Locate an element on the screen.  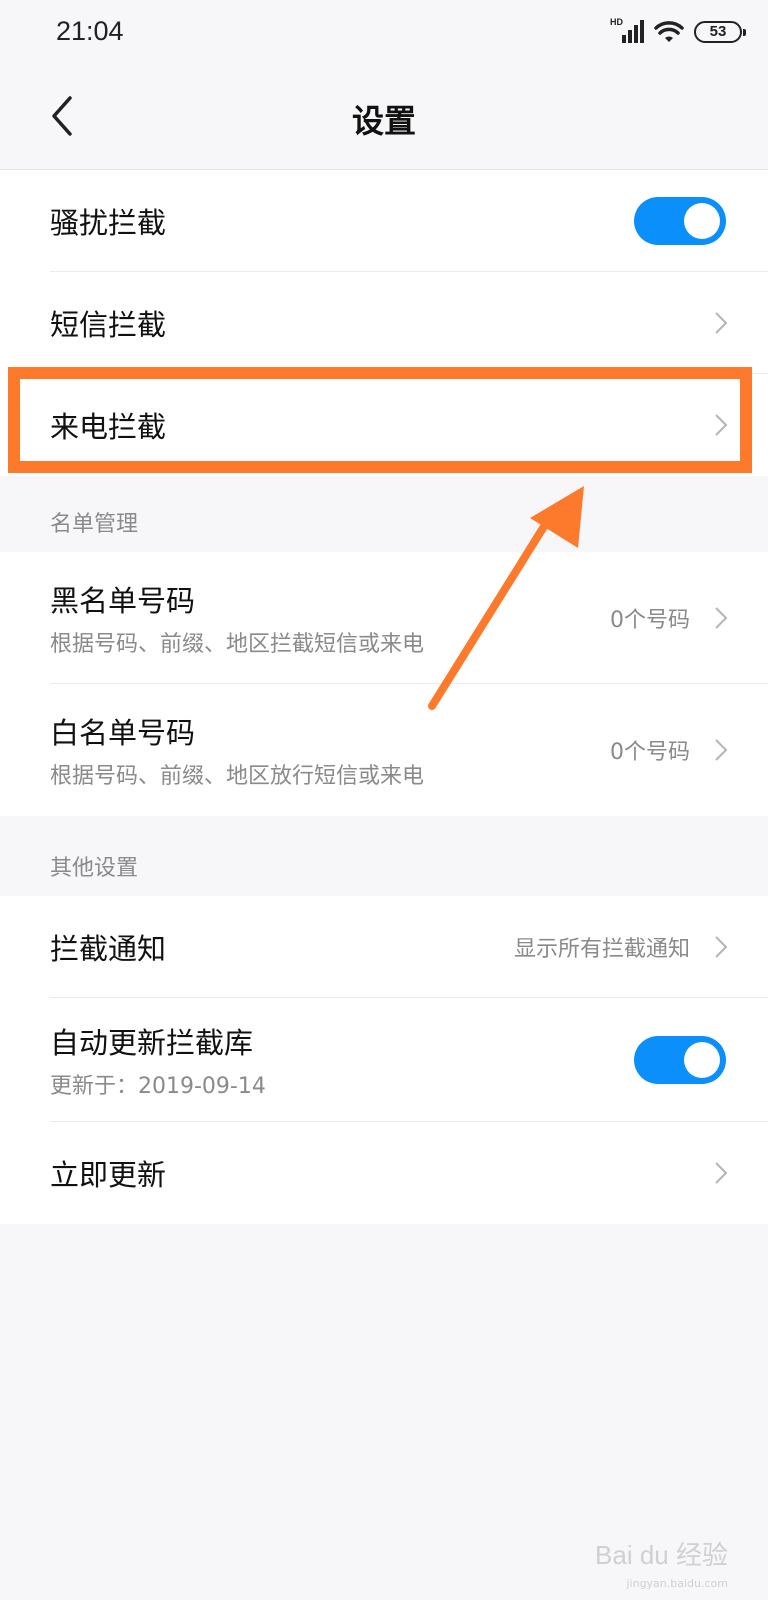
row-label: 白名单号码 is located at coordinates (123, 733).